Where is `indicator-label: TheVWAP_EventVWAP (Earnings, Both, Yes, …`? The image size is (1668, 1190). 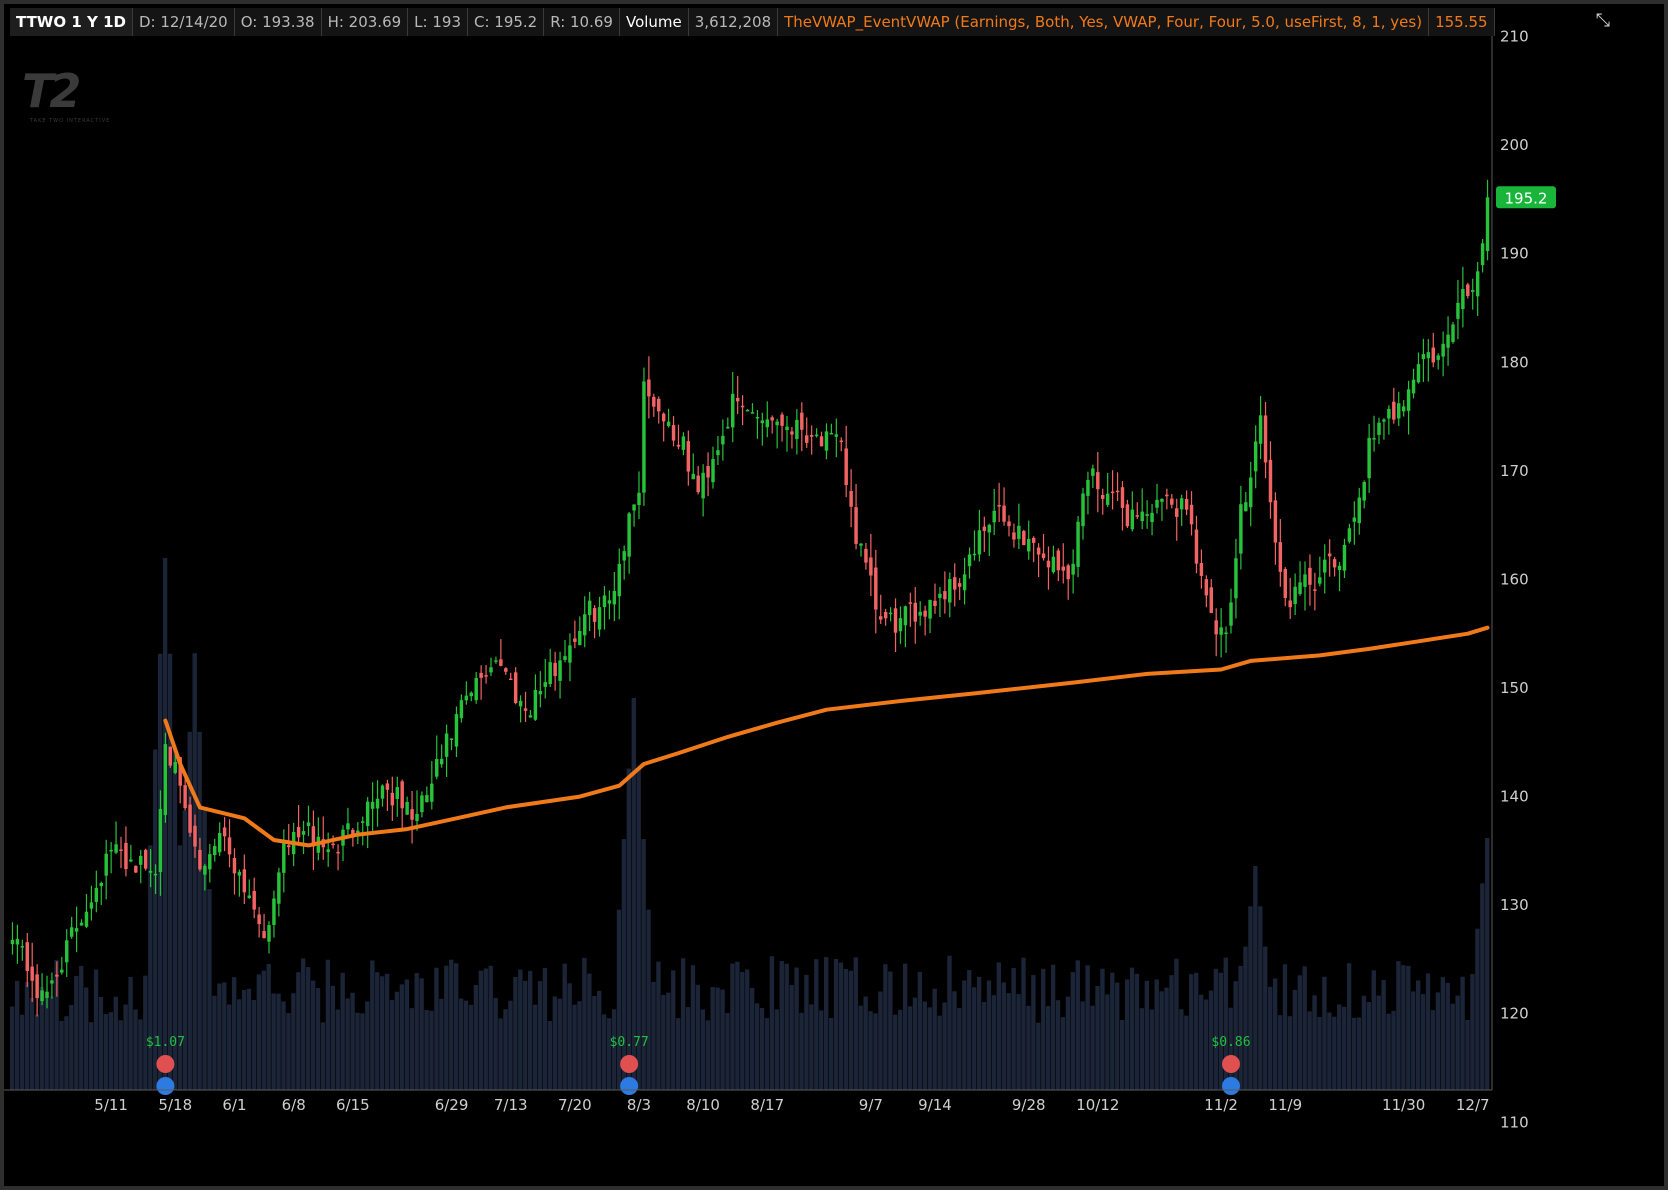 indicator-label: TheVWAP_EventVWAP (Earnings, Both, Yes, … is located at coordinates (1104, 22).